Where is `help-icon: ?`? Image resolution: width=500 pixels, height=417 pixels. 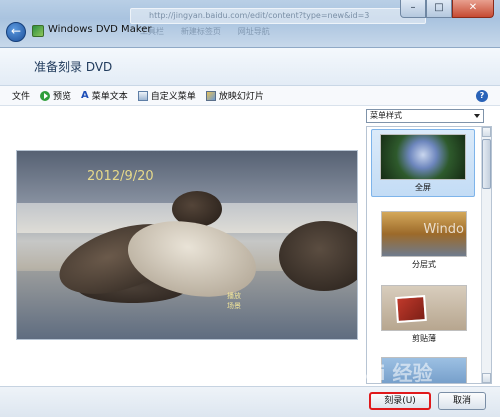
help-icon: ? is located at coordinates (482, 96).